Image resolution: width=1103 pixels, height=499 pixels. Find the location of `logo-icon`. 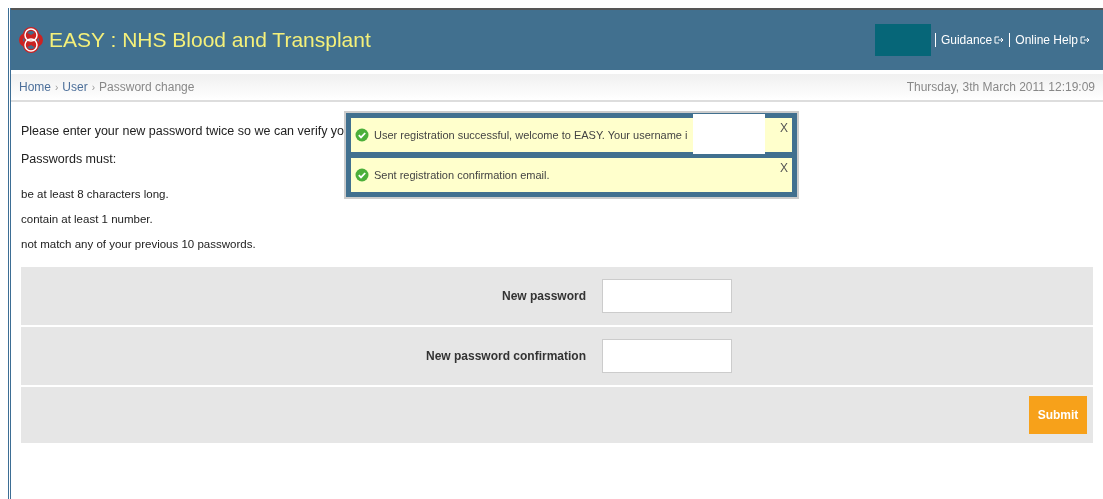

logo-icon is located at coordinates (31, 40).